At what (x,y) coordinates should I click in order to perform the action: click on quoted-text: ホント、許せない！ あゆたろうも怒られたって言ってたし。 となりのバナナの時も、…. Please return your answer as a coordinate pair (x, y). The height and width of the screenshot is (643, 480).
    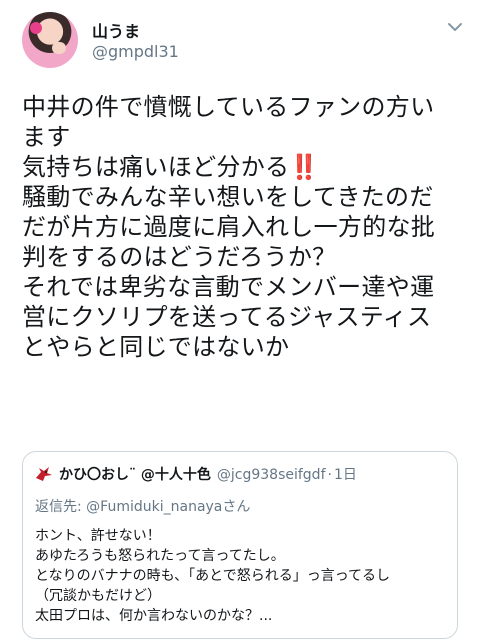
    Looking at the image, I should click on (212, 576).